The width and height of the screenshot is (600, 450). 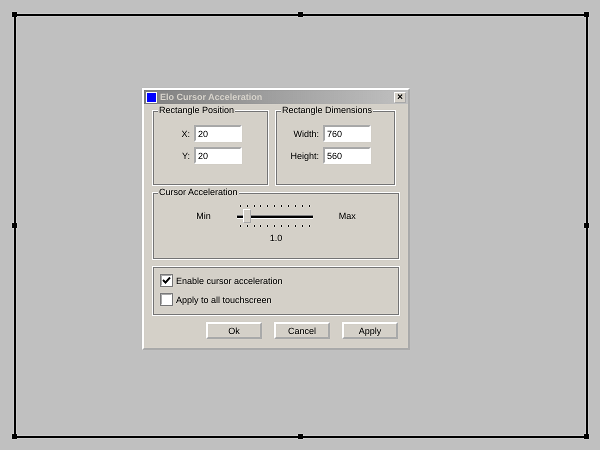 What do you see at coordinates (347, 216) in the screenshot?
I see `max-label: Max` at bounding box center [347, 216].